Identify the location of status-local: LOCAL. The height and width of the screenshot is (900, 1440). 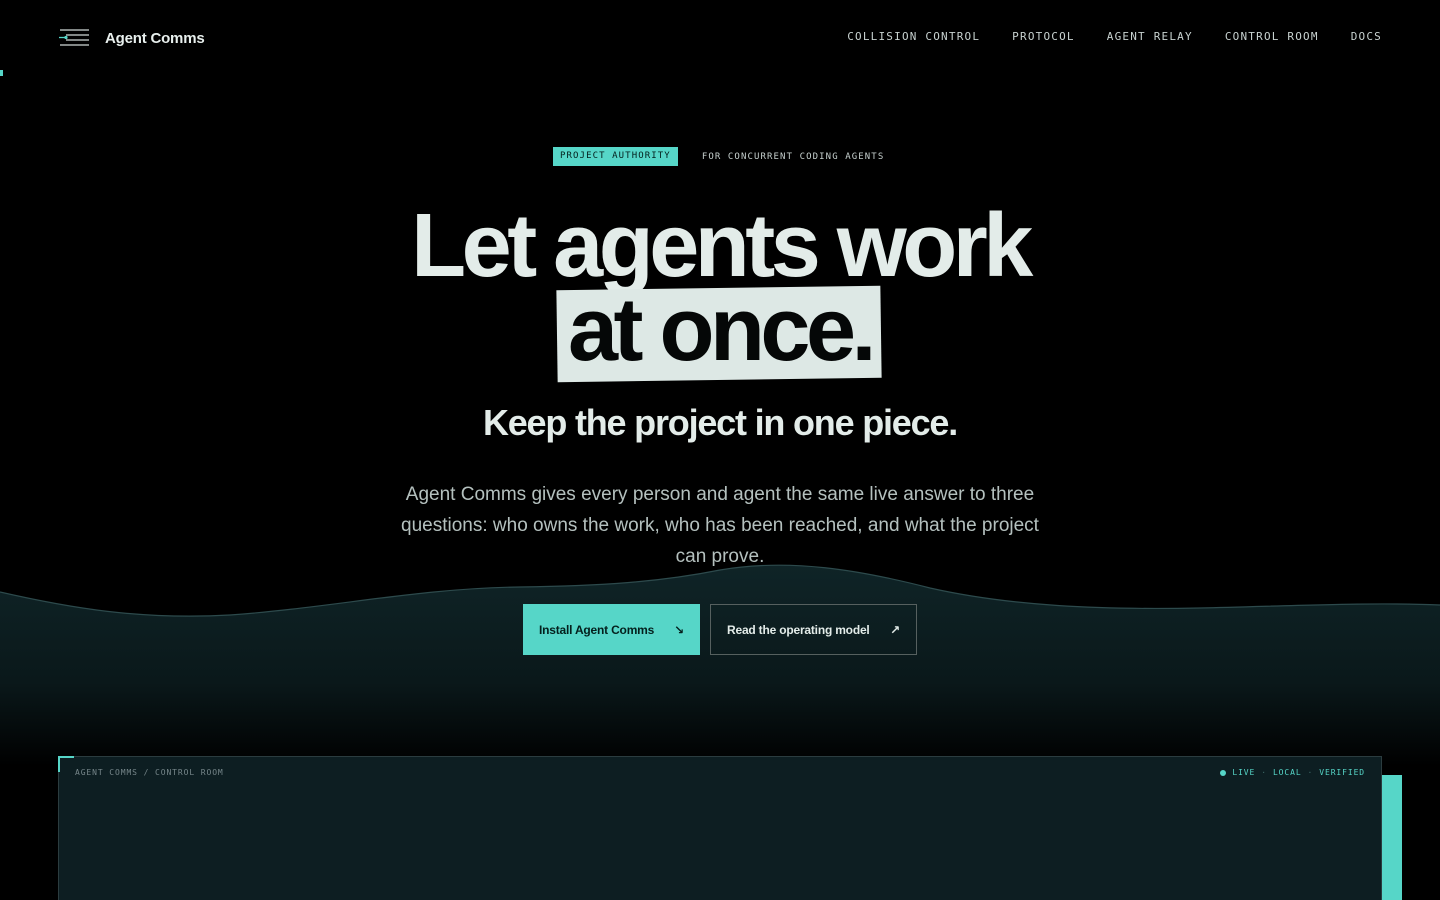
(1287, 772).